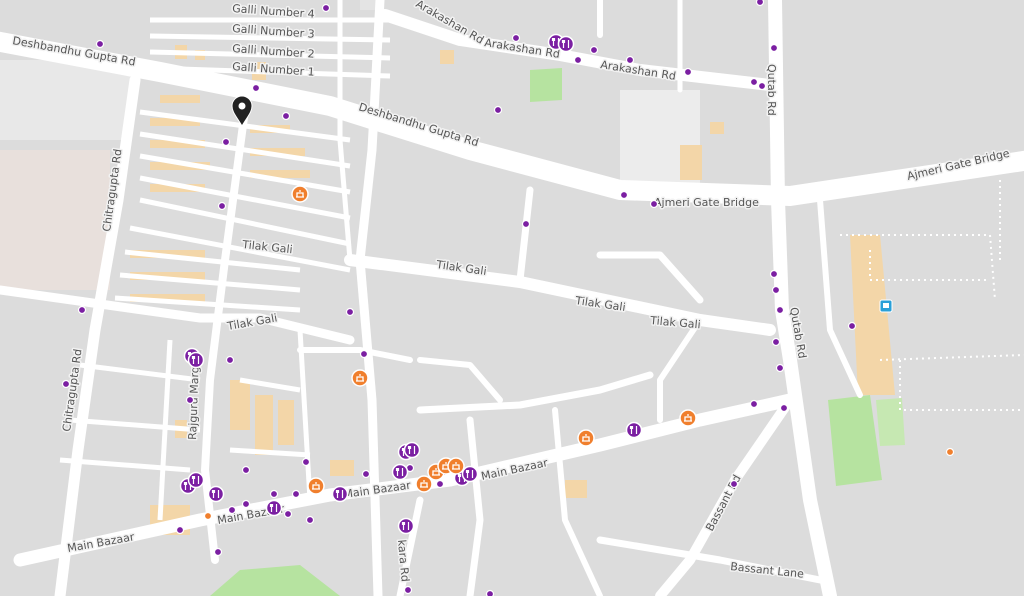 This screenshot has width=1024, height=596. What do you see at coordinates (886, 306) in the screenshot?
I see `metro-station-icon` at bounding box center [886, 306].